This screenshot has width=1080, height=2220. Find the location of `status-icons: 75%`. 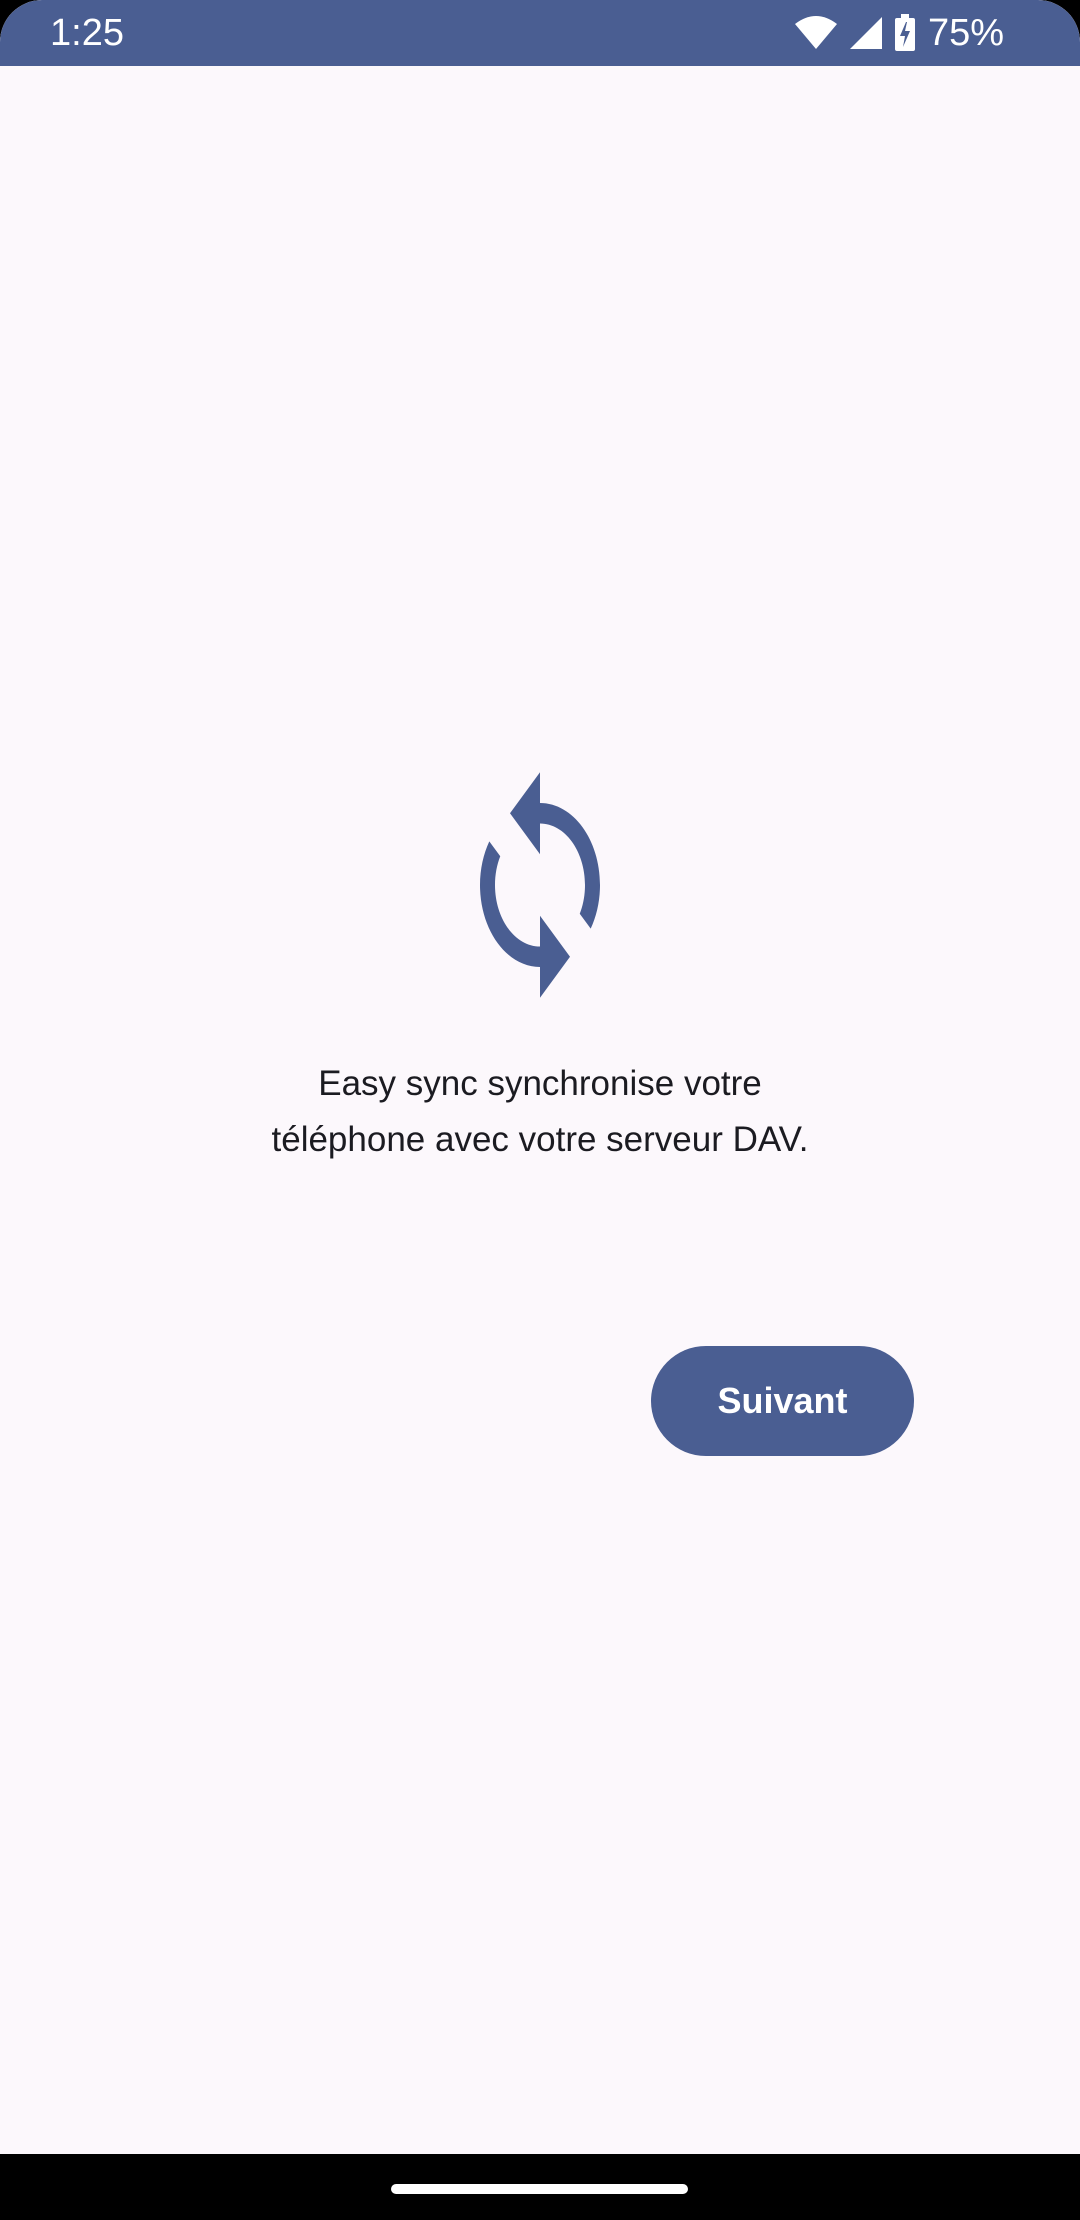

status-icons: 75% is located at coordinates (899, 33).